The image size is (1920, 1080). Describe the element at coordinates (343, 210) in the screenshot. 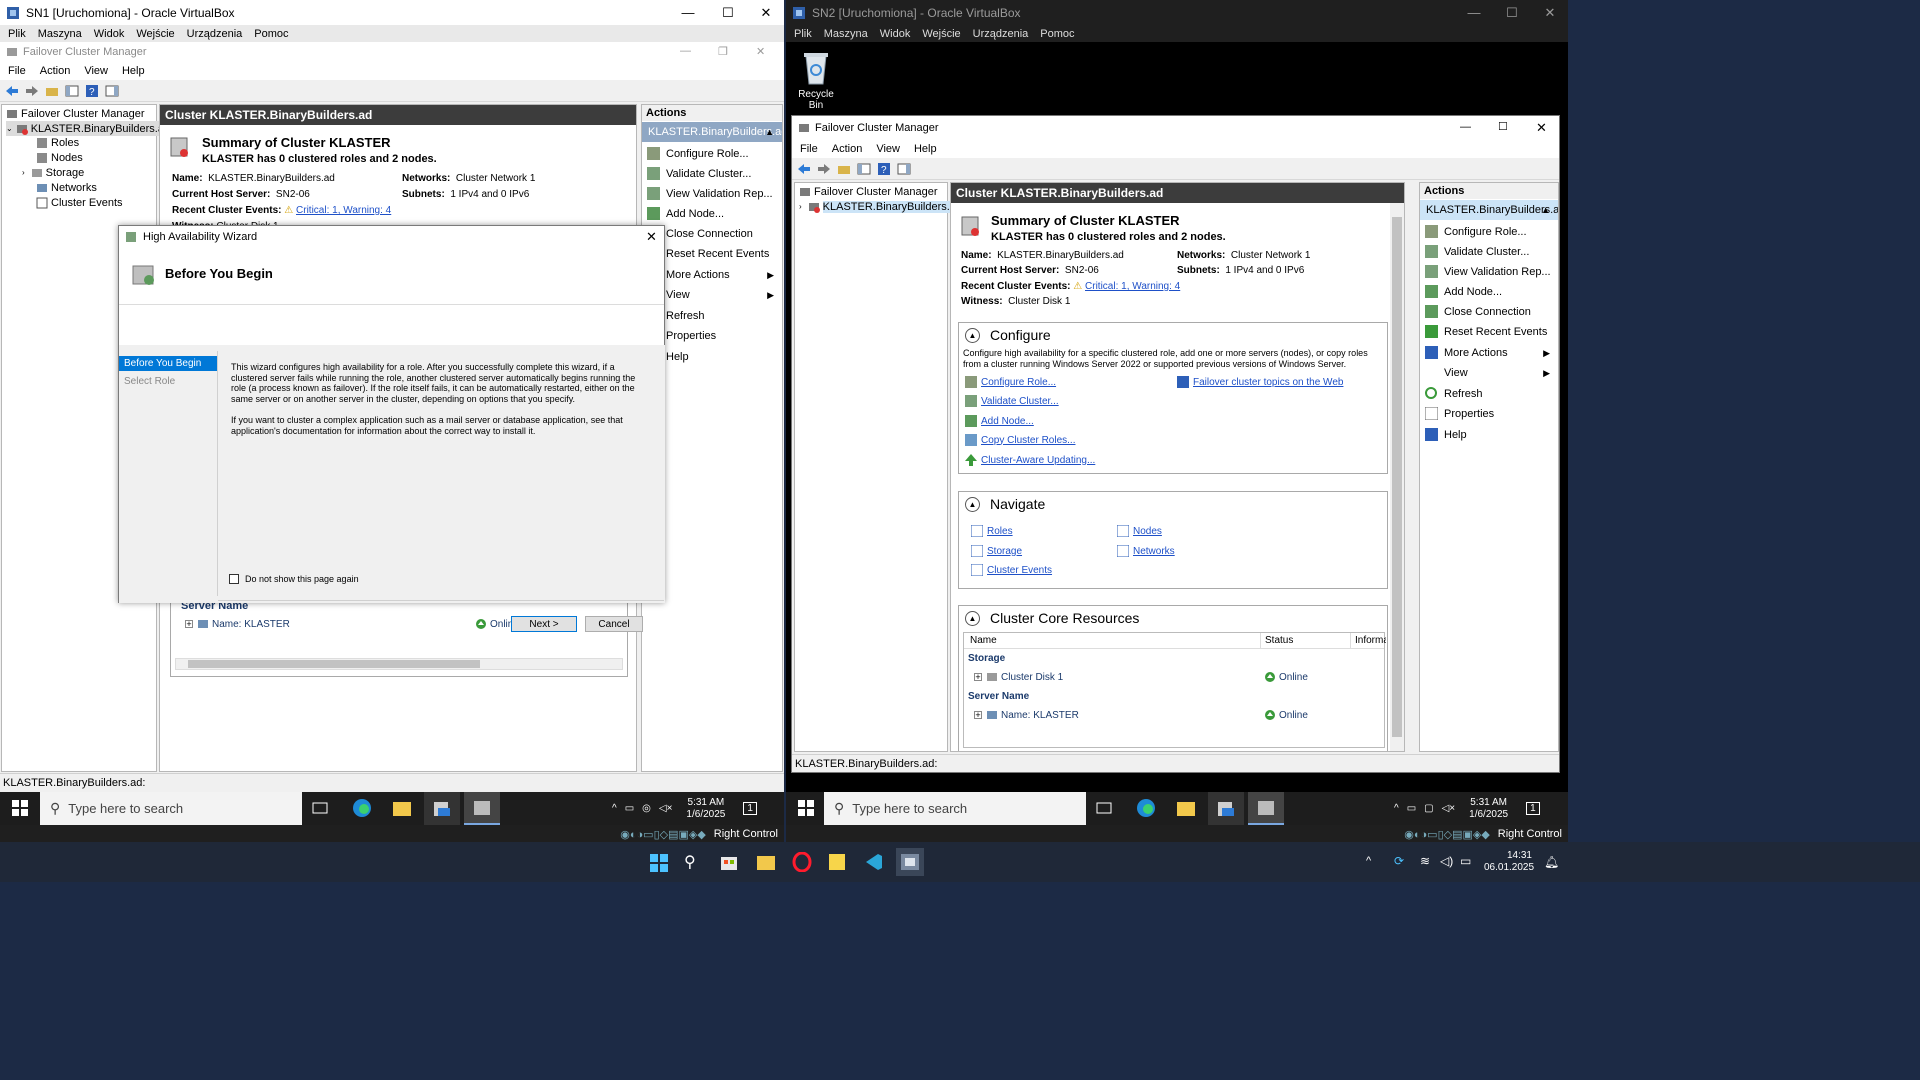

I see `events-link: Critical: 1, Warning: 4` at that location.